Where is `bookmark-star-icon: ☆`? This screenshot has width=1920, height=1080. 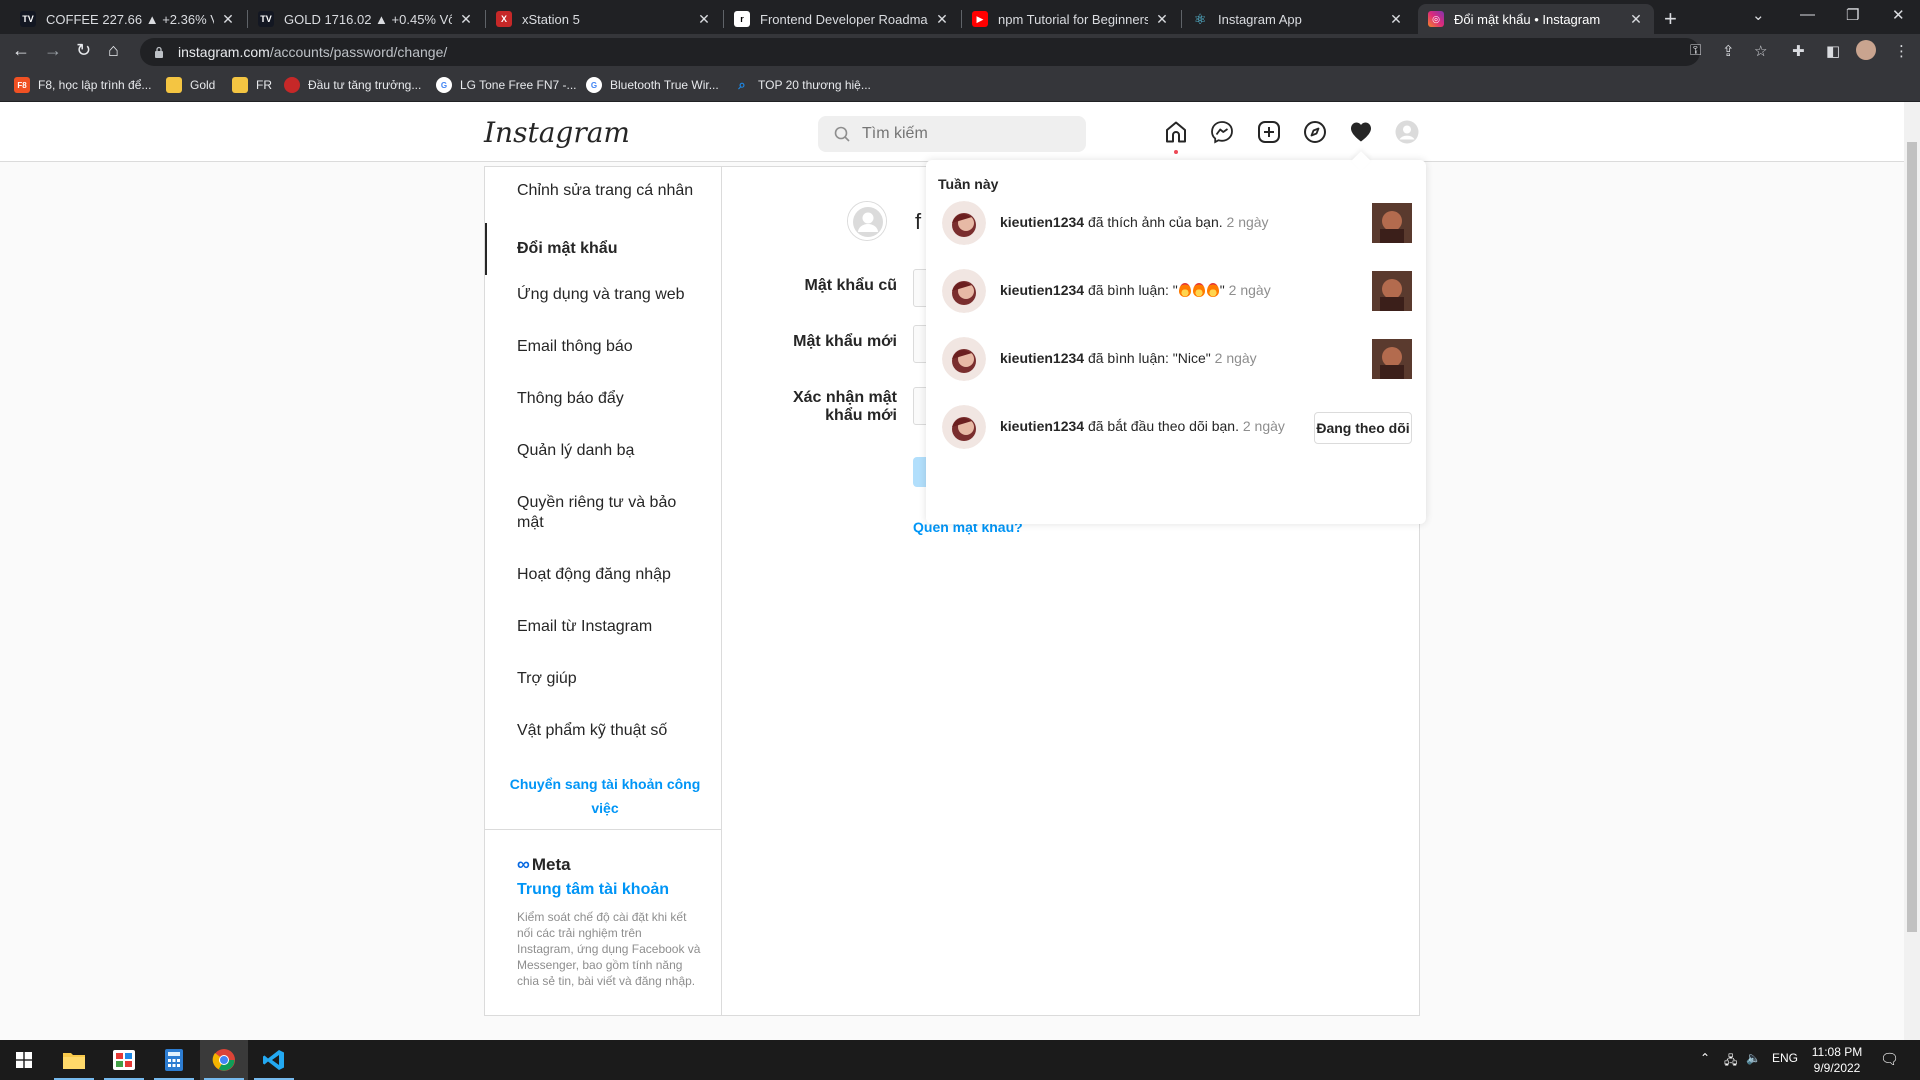 bookmark-star-icon: ☆ is located at coordinates (1760, 51).